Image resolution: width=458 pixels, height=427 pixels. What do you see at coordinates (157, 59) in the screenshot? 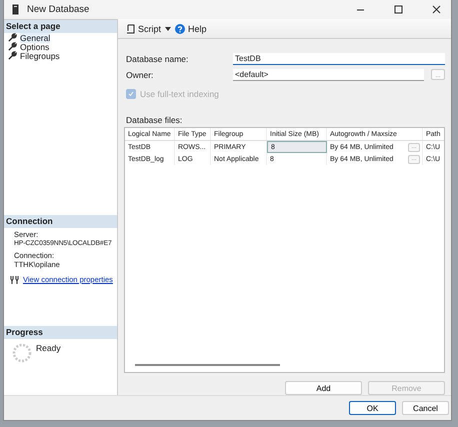
I see `field-label: Database name:` at bounding box center [157, 59].